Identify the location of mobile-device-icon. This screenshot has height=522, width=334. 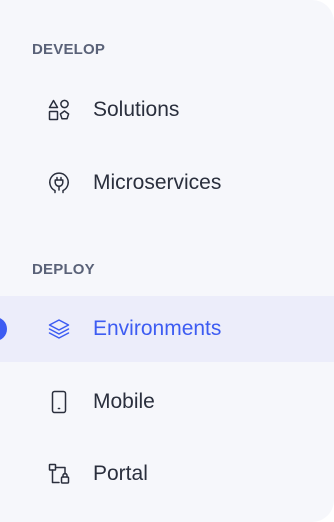
(59, 402).